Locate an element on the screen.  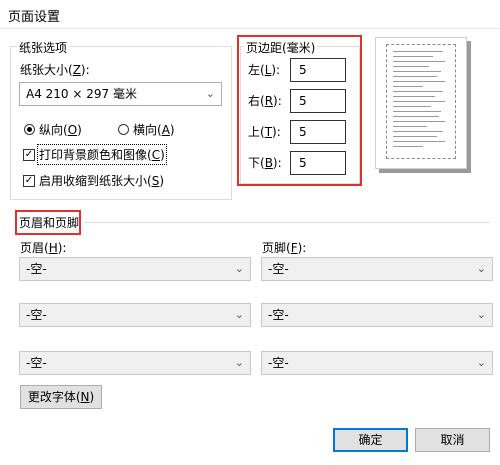
paper-size-select: A4 210 × 297 毫米 ⌄ is located at coordinates (120, 94).